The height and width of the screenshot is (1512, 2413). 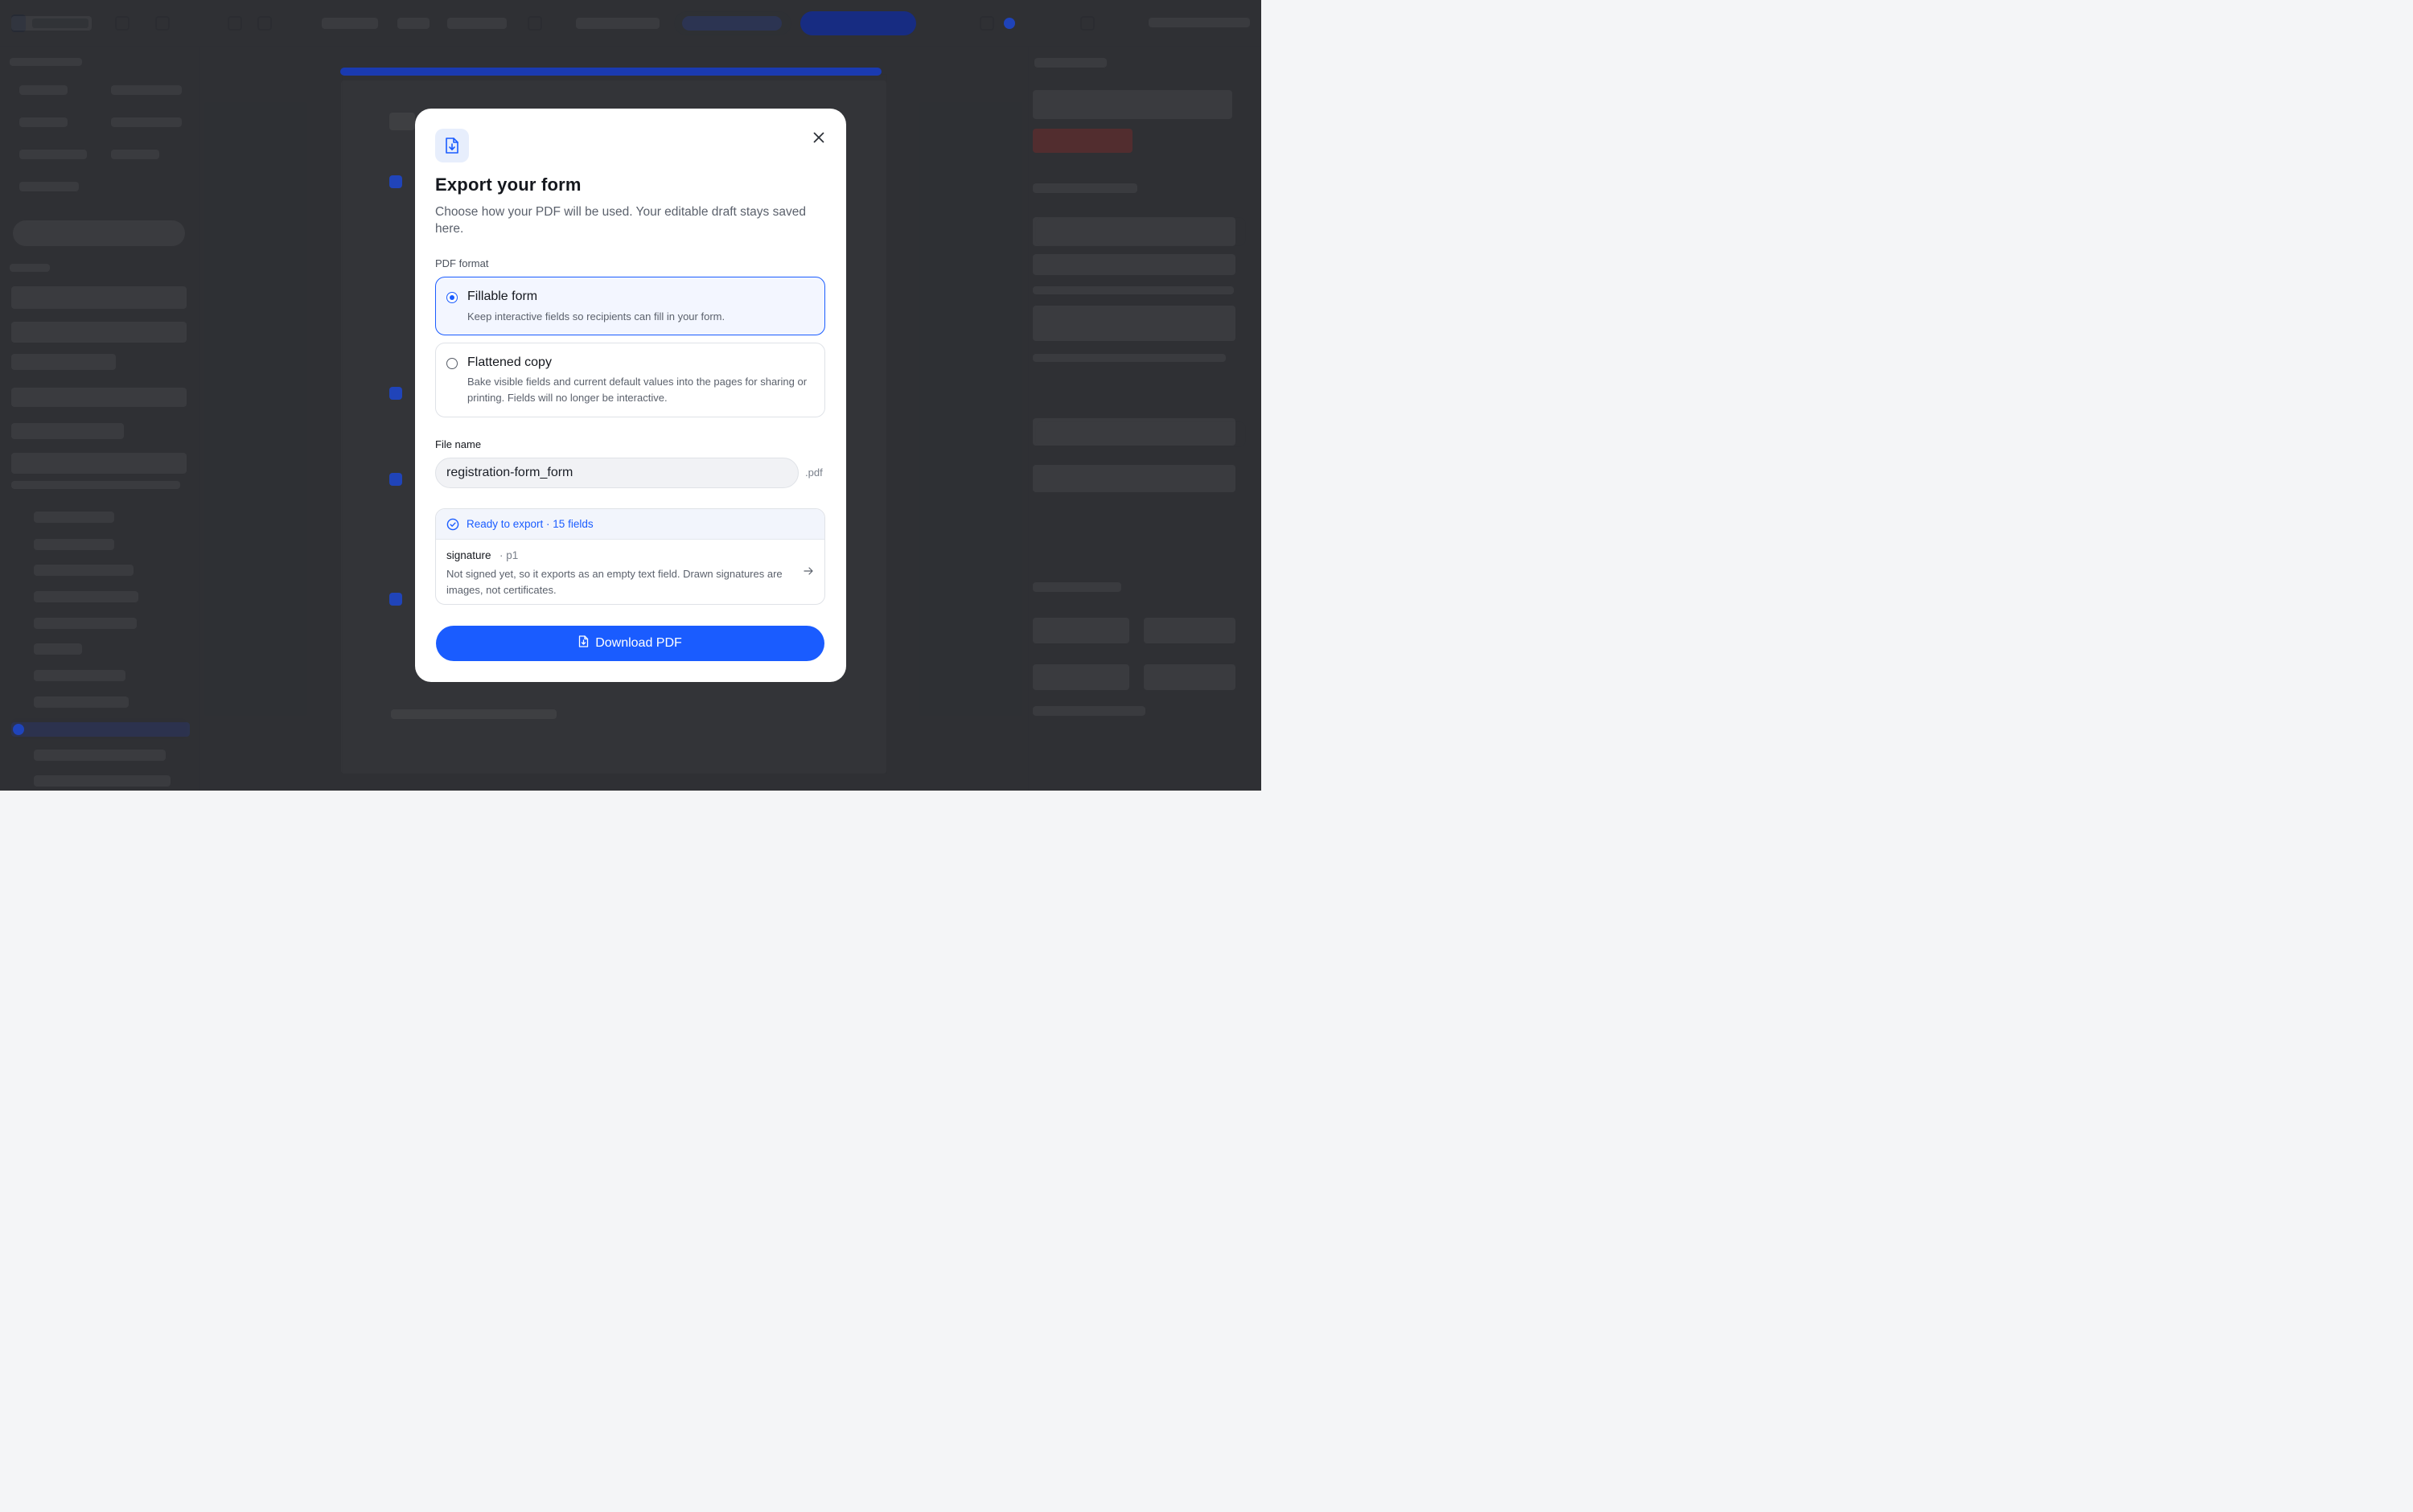 What do you see at coordinates (453, 527) in the screenshot?
I see `check-circle-icon` at bounding box center [453, 527].